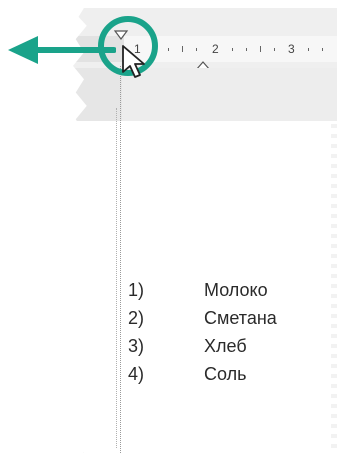 The width and height of the screenshot is (337, 461). I want to click on mouse-pointer-icon, so click(133, 61).